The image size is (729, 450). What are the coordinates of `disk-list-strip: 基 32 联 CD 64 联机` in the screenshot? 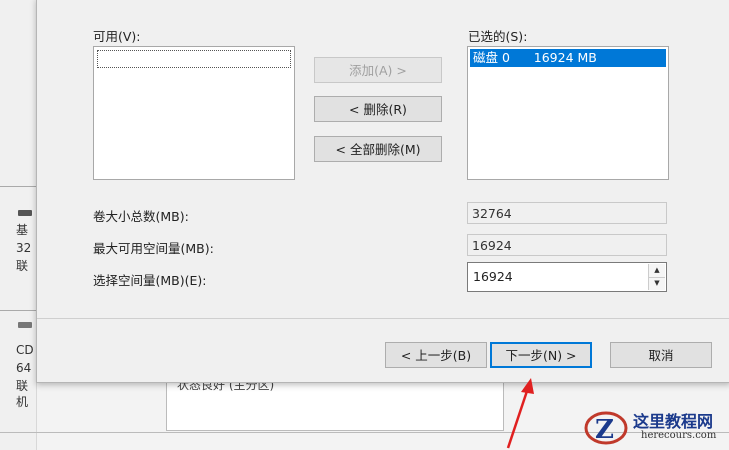 It's located at (18, 225).